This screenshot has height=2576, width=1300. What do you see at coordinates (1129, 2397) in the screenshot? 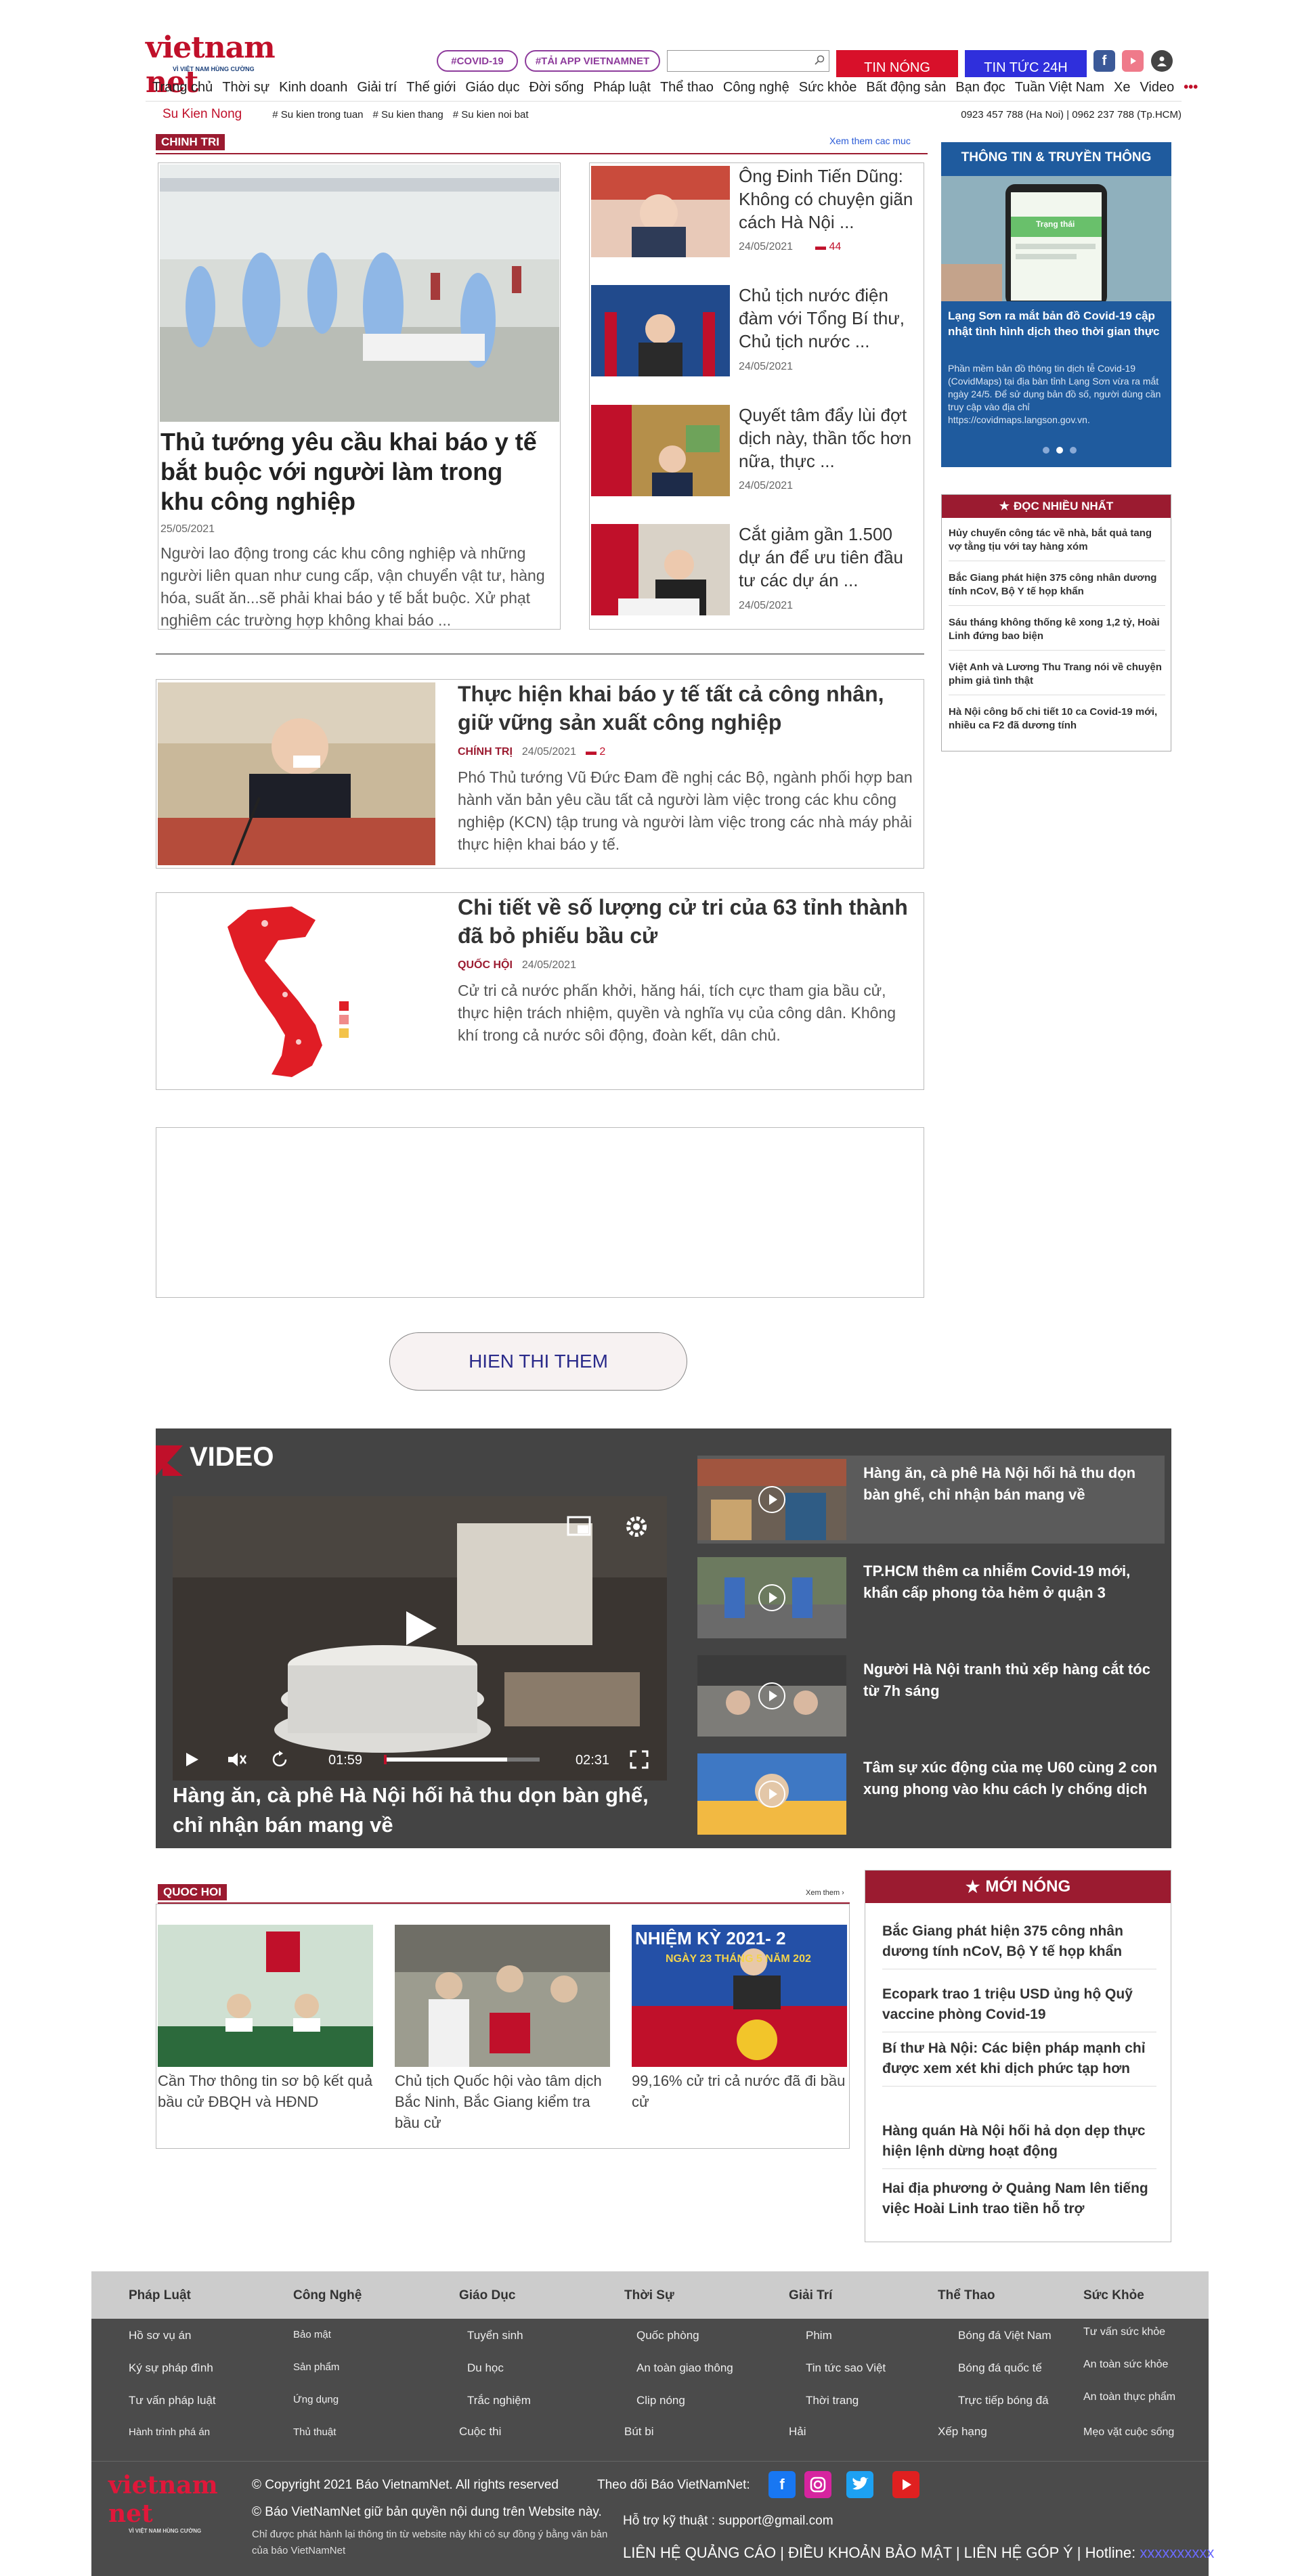
I see `footer-link: An toàn thực phẩm` at bounding box center [1129, 2397].